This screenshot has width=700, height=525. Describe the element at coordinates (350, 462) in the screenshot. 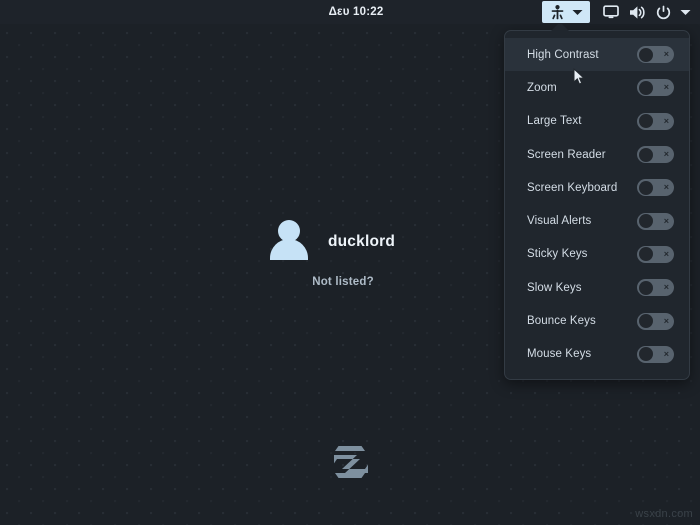

I see `zorin-logo-icon` at that location.